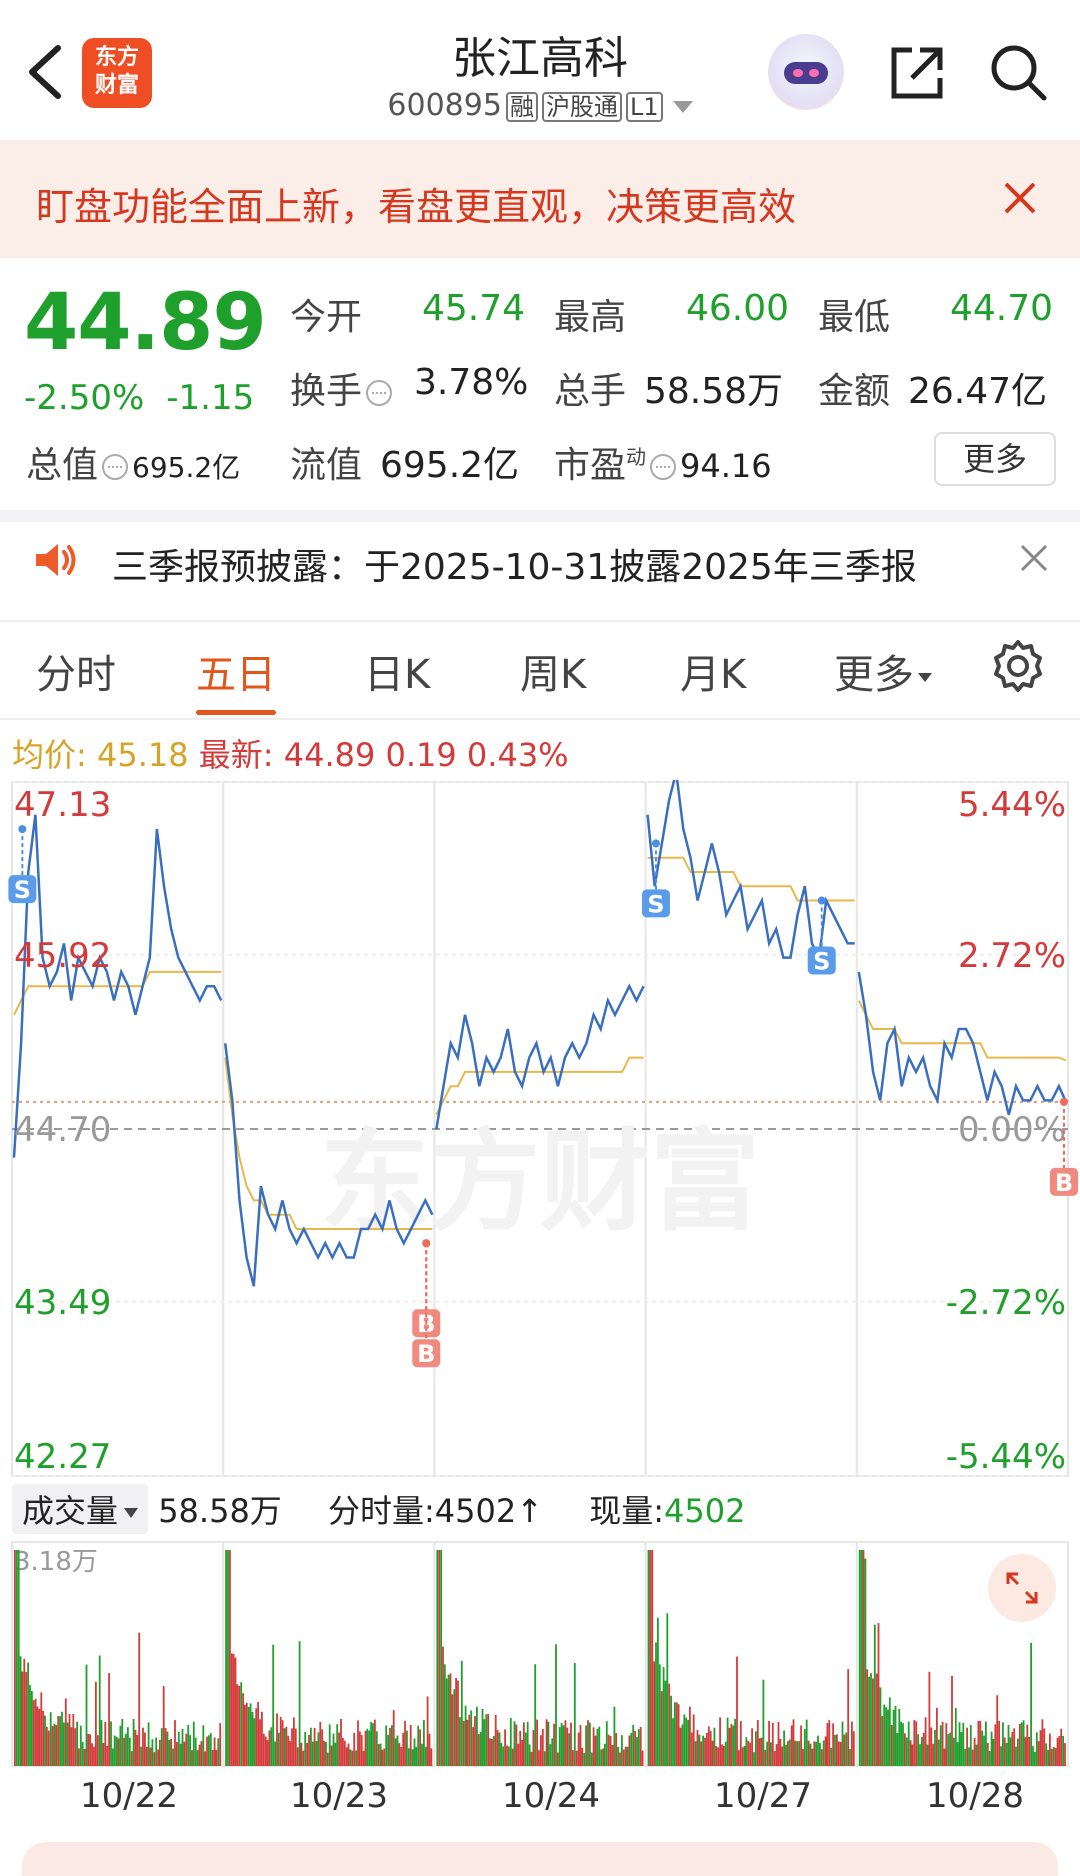 The image size is (1080, 1876). What do you see at coordinates (553, 671) in the screenshot?
I see `tab-weekly-k: 周K` at bounding box center [553, 671].